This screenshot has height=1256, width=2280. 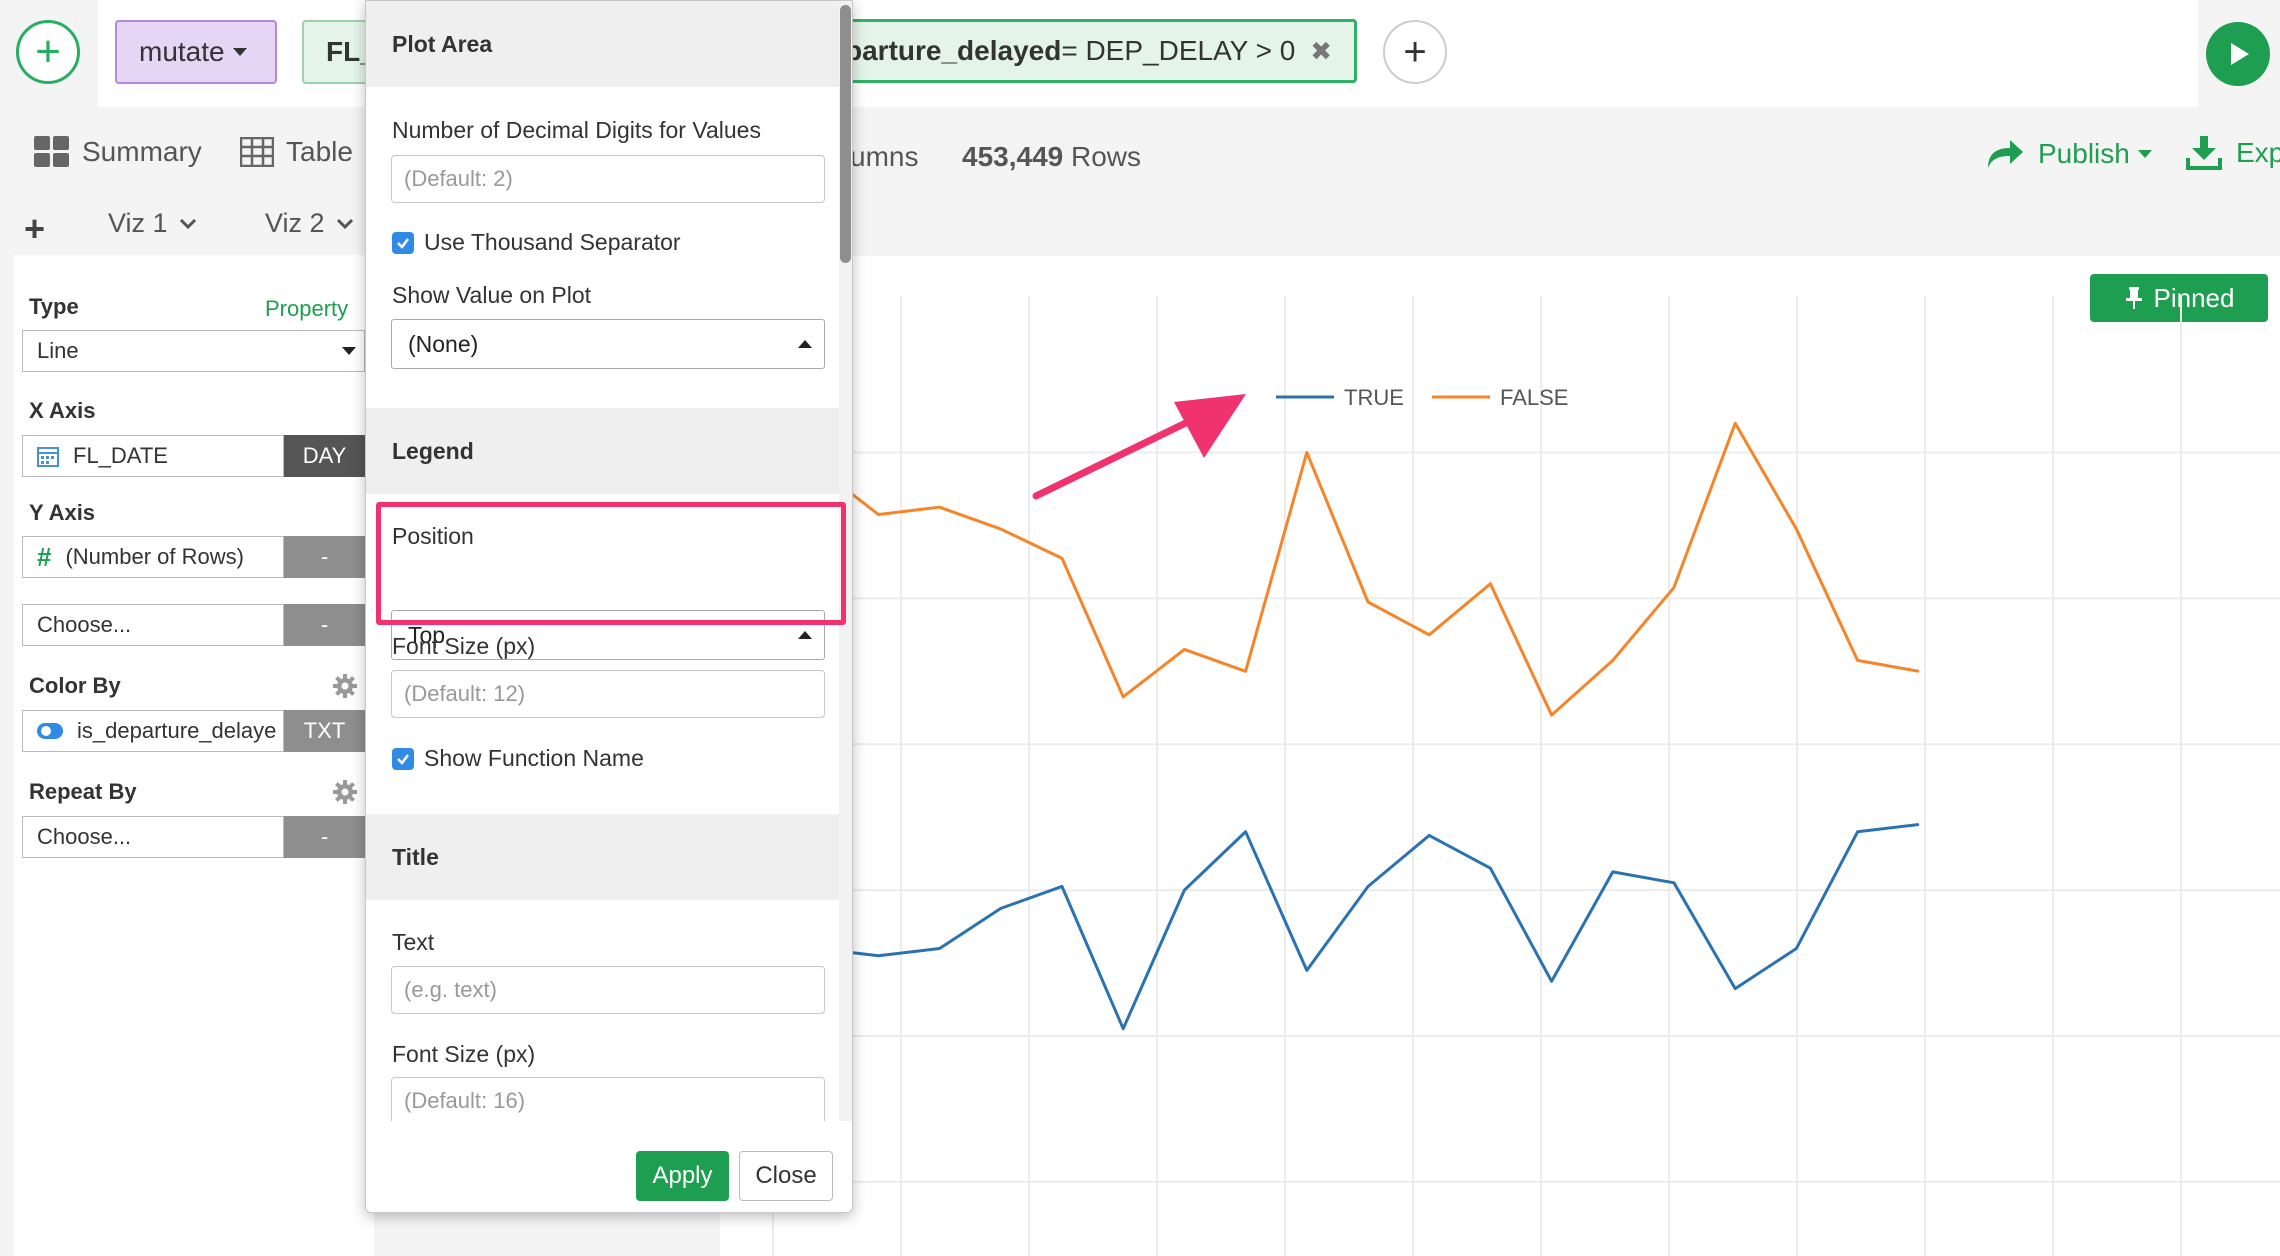 What do you see at coordinates (492, 295) in the screenshot?
I see `show-value-label: Show Value on Plot` at bounding box center [492, 295].